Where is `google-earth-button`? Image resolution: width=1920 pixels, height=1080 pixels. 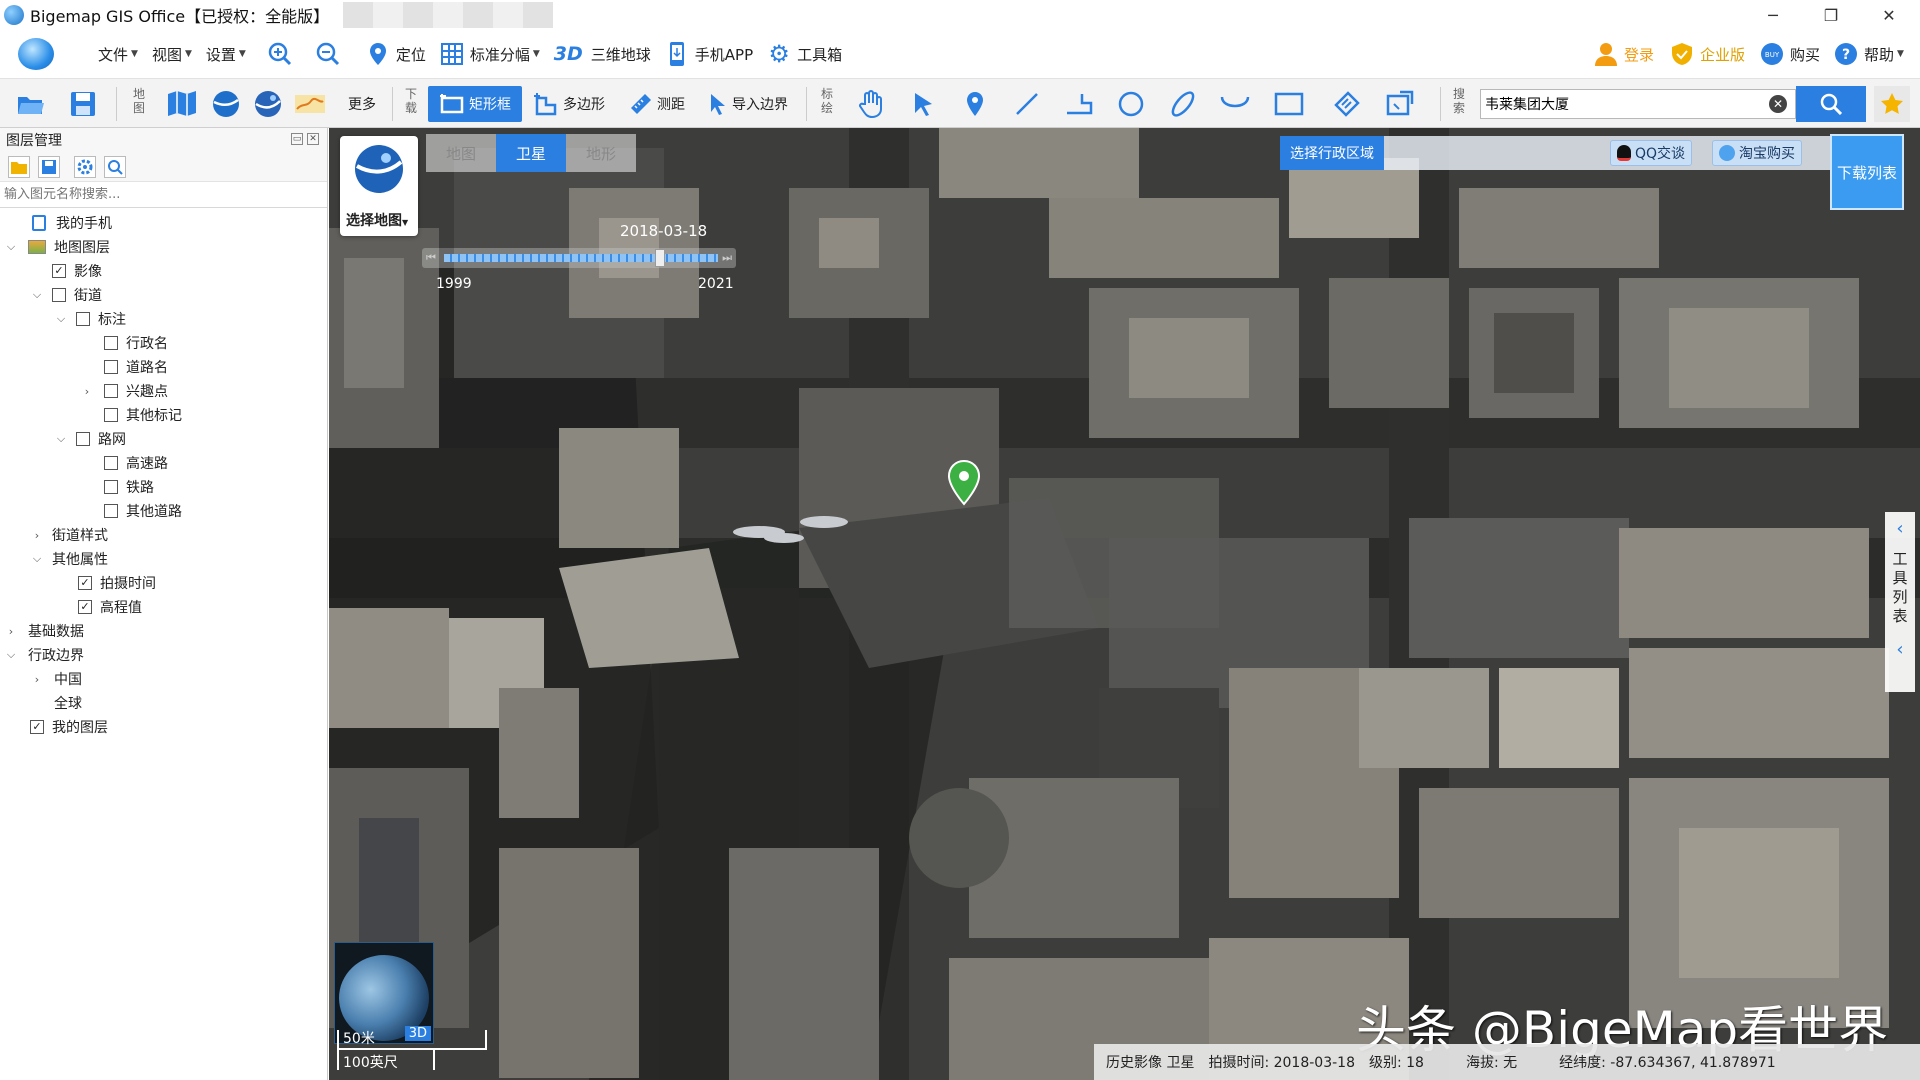 google-earth-button is located at coordinates (226, 104).